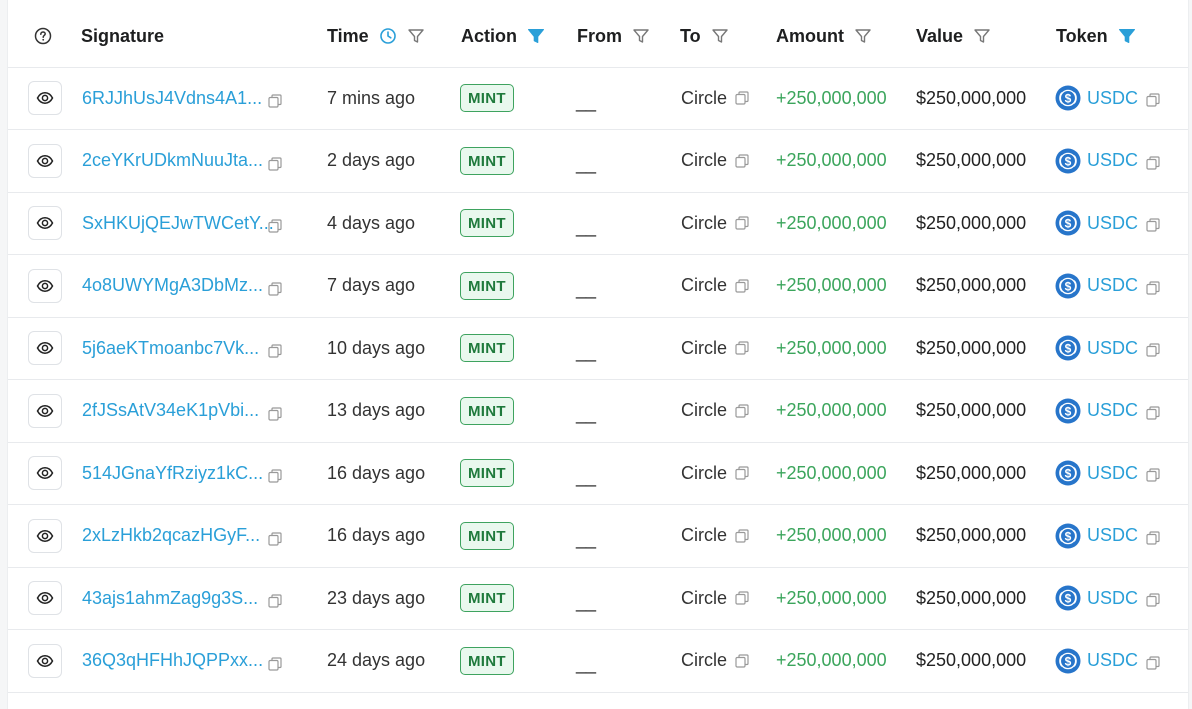  What do you see at coordinates (599, 35) in the screenshot?
I see `header-from-label: From` at bounding box center [599, 35].